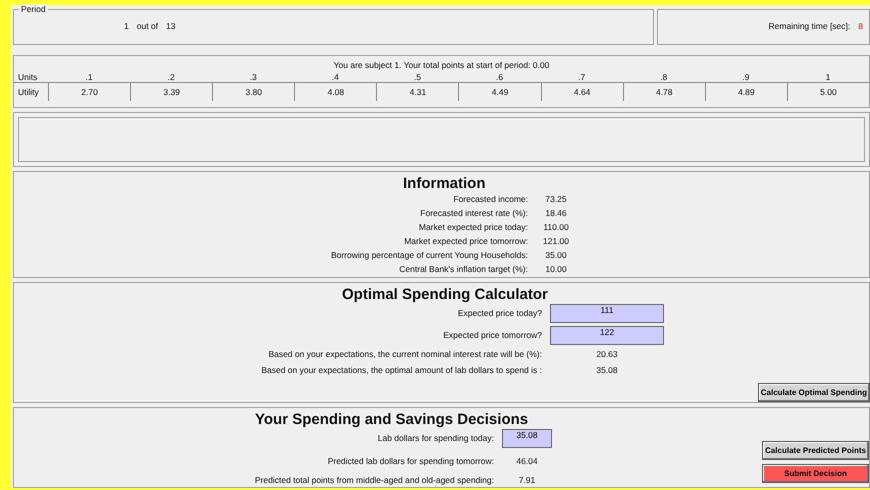  Describe the element at coordinates (335, 77) in the screenshot. I see `column-header: .4` at that location.